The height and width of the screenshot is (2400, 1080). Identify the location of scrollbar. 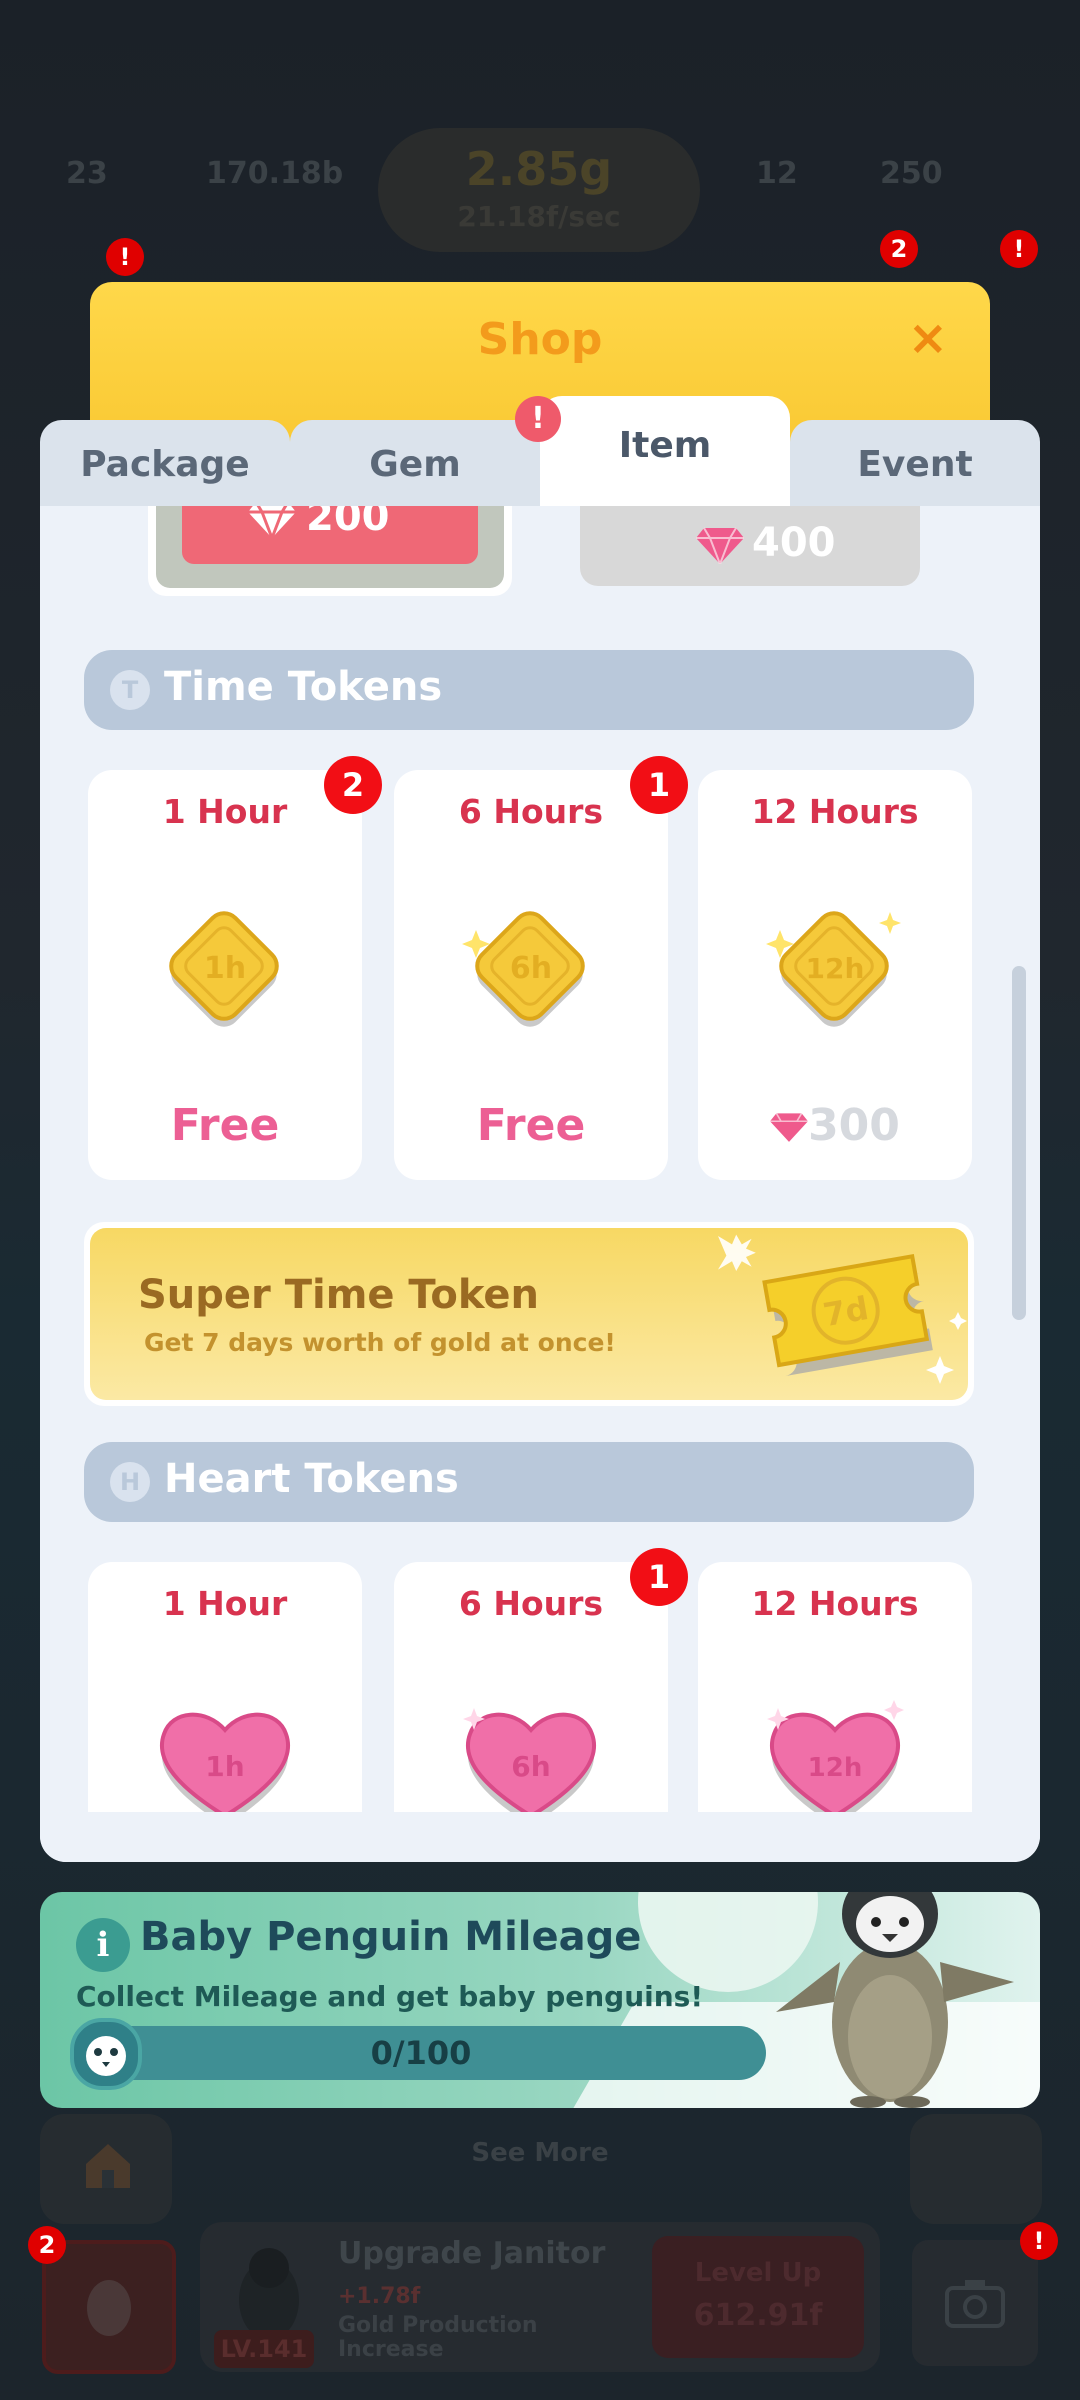
(1019, 1143).